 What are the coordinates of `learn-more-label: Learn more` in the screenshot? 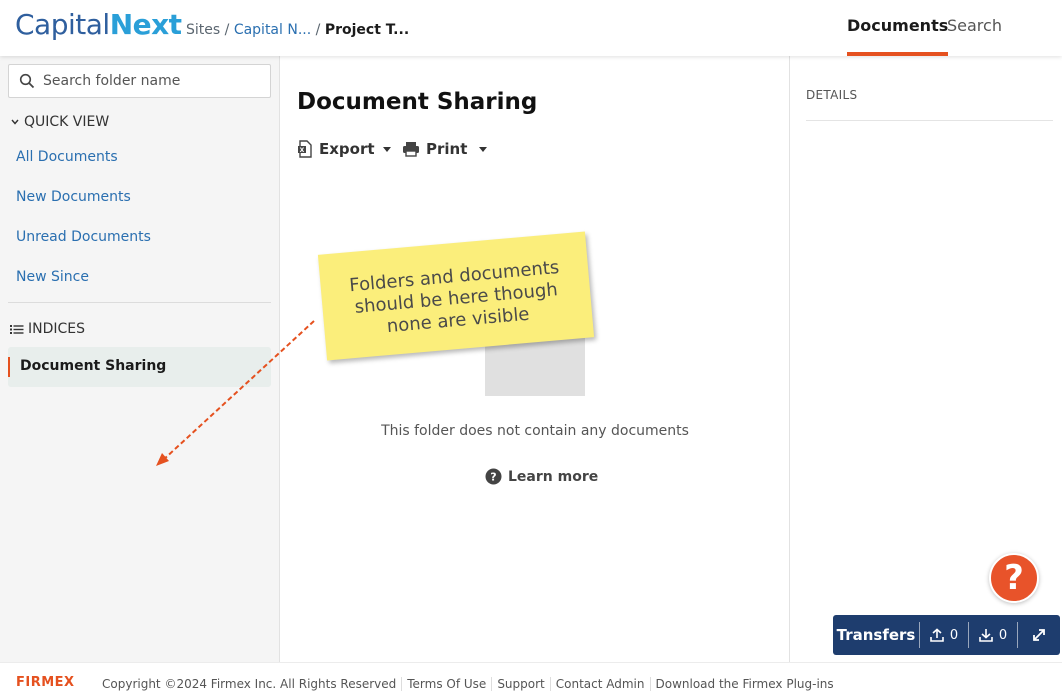 It's located at (553, 476).